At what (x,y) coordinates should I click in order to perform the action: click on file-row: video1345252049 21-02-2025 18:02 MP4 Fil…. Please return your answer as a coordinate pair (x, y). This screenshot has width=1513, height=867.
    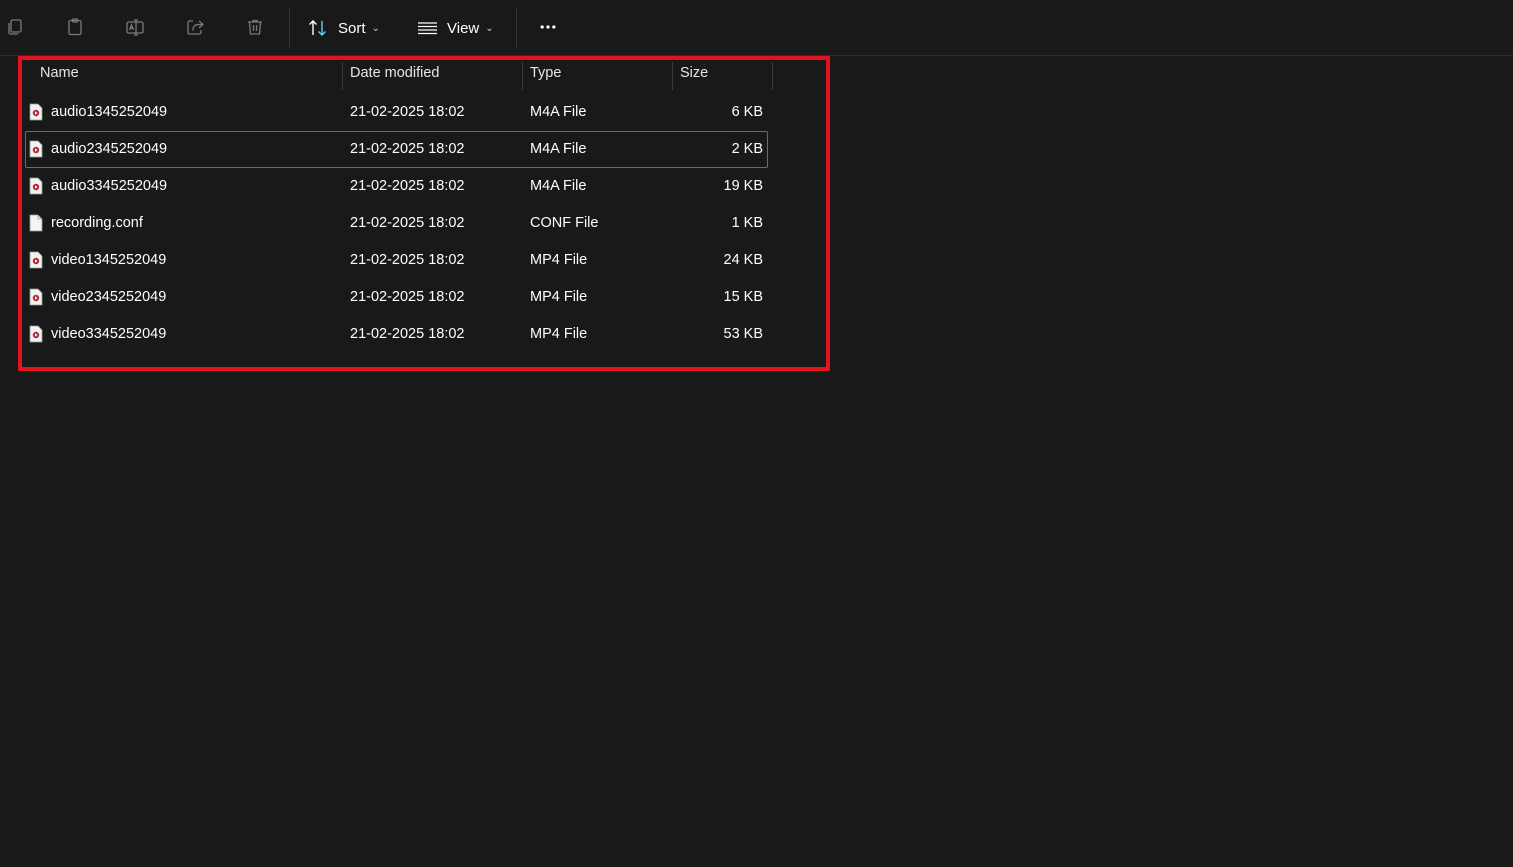
    Looking at the image, I should click on (396, 260).